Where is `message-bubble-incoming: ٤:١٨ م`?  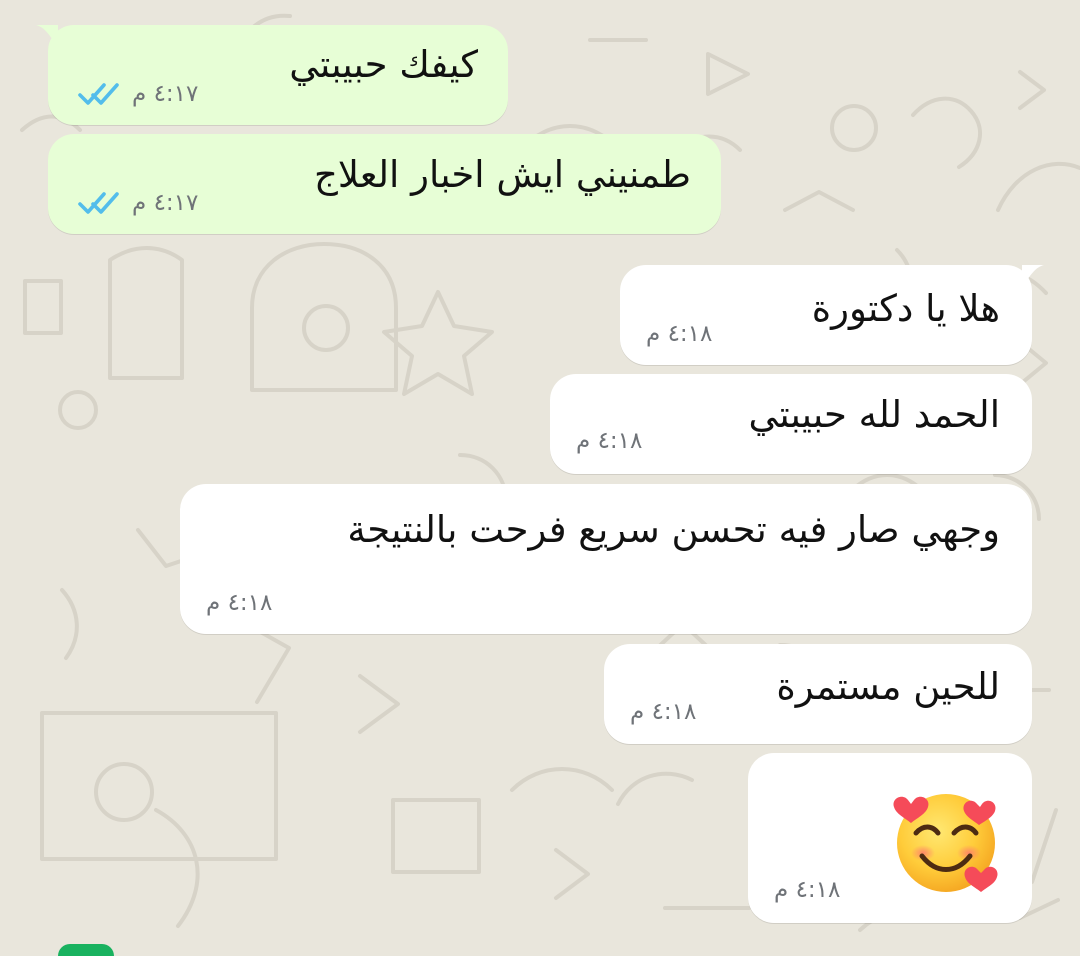
message-bubble-incoming: ٤:١٨ م is located at coordinates (890, 838).